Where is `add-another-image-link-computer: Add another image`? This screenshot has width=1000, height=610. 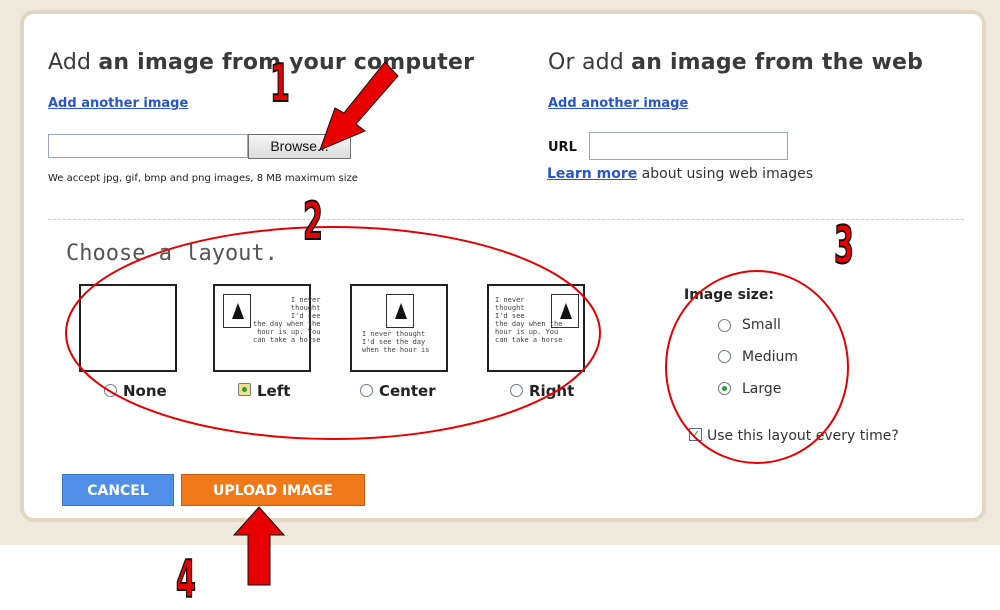 add-another-image-link-computer: Add another image is located at coordinates (118, 103).